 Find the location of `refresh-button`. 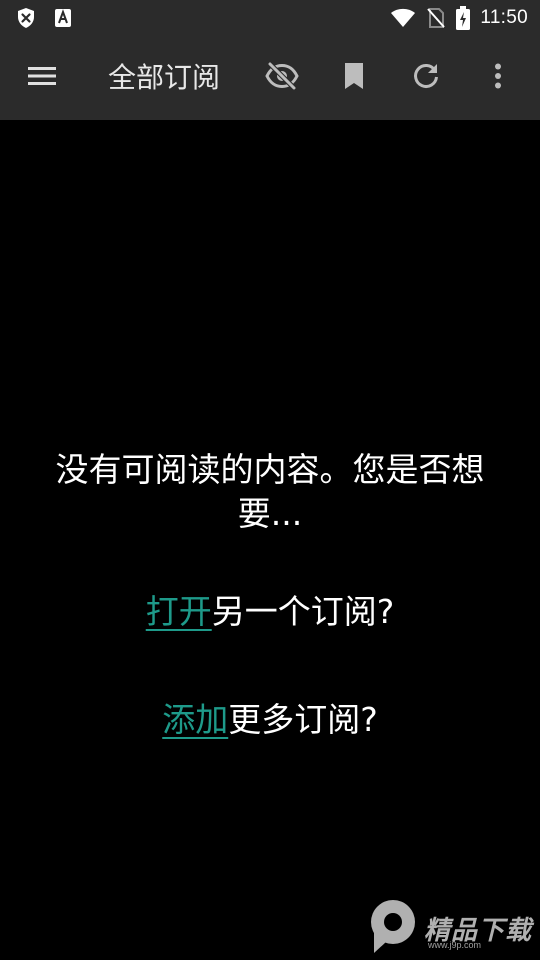

refresh-button is located at coordinates (426, 78).